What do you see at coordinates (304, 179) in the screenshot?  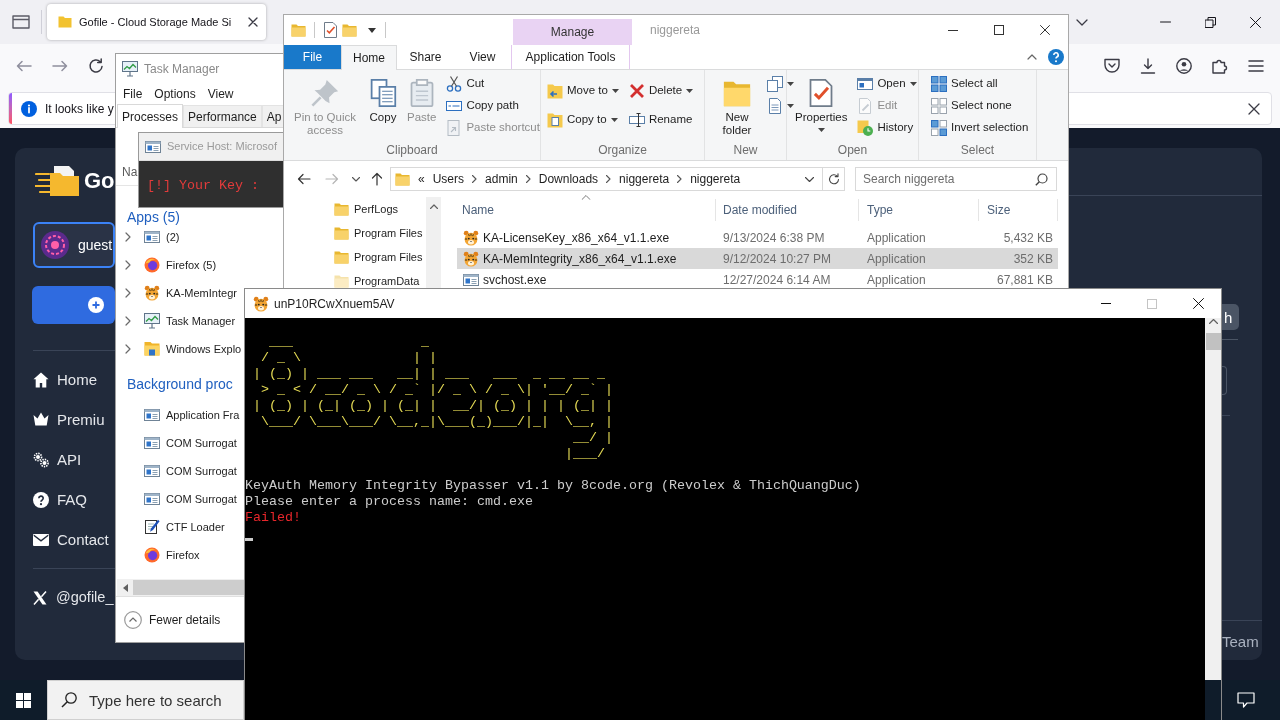 I see `back-icon` at bounding box center [304, 179].